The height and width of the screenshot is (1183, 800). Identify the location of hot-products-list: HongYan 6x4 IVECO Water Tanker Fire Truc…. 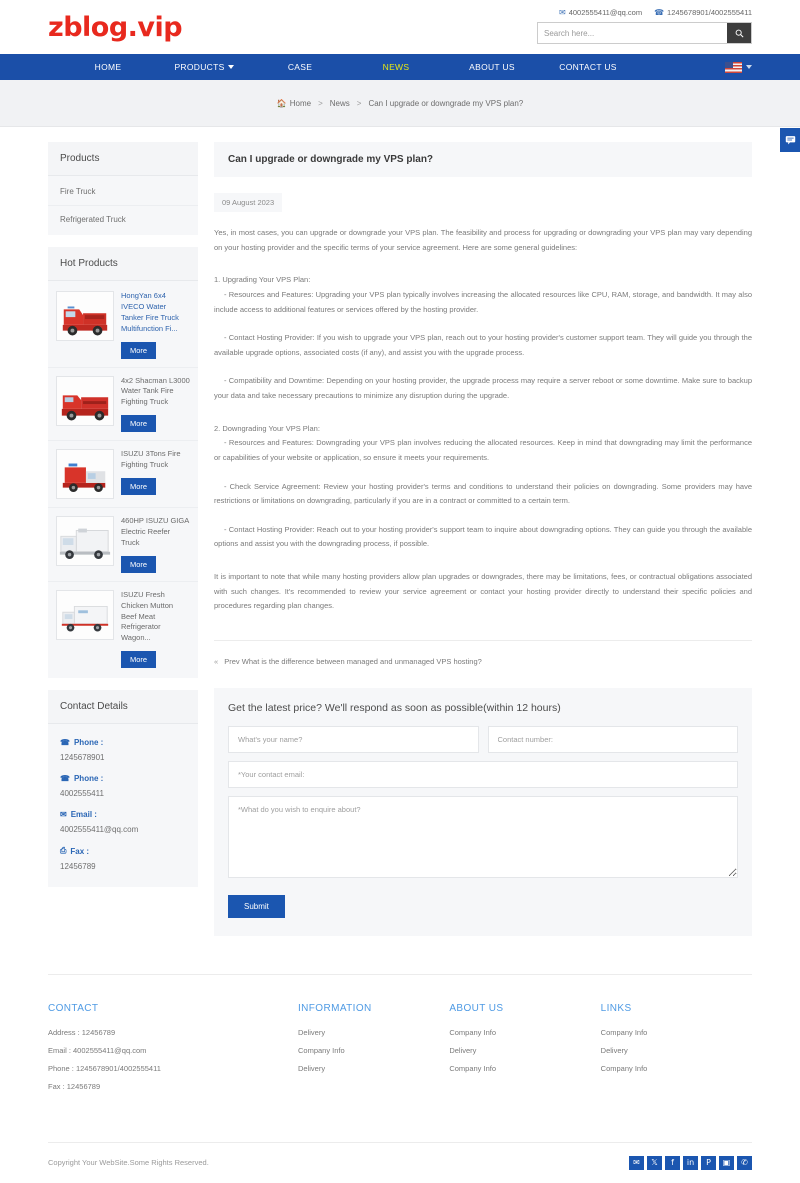
(123, 479).